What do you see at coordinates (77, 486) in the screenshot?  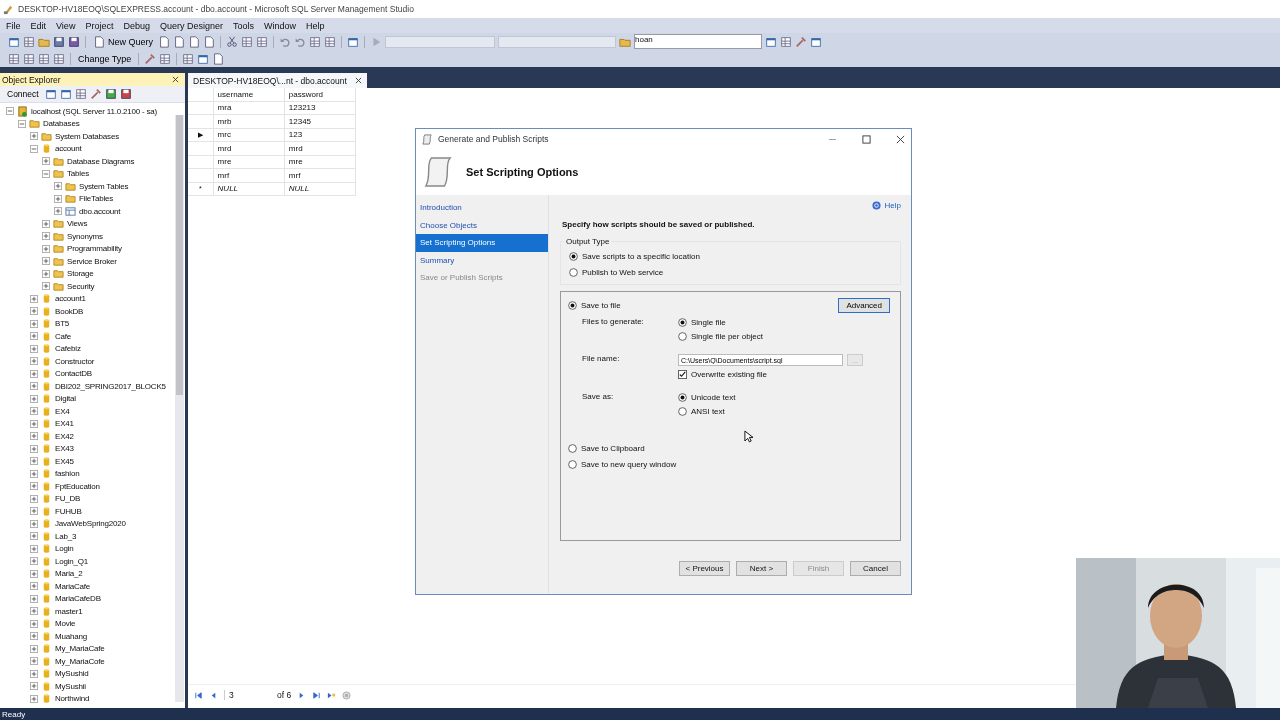 I see `tree-item: FptEducation` at bounding box center [77, 486].